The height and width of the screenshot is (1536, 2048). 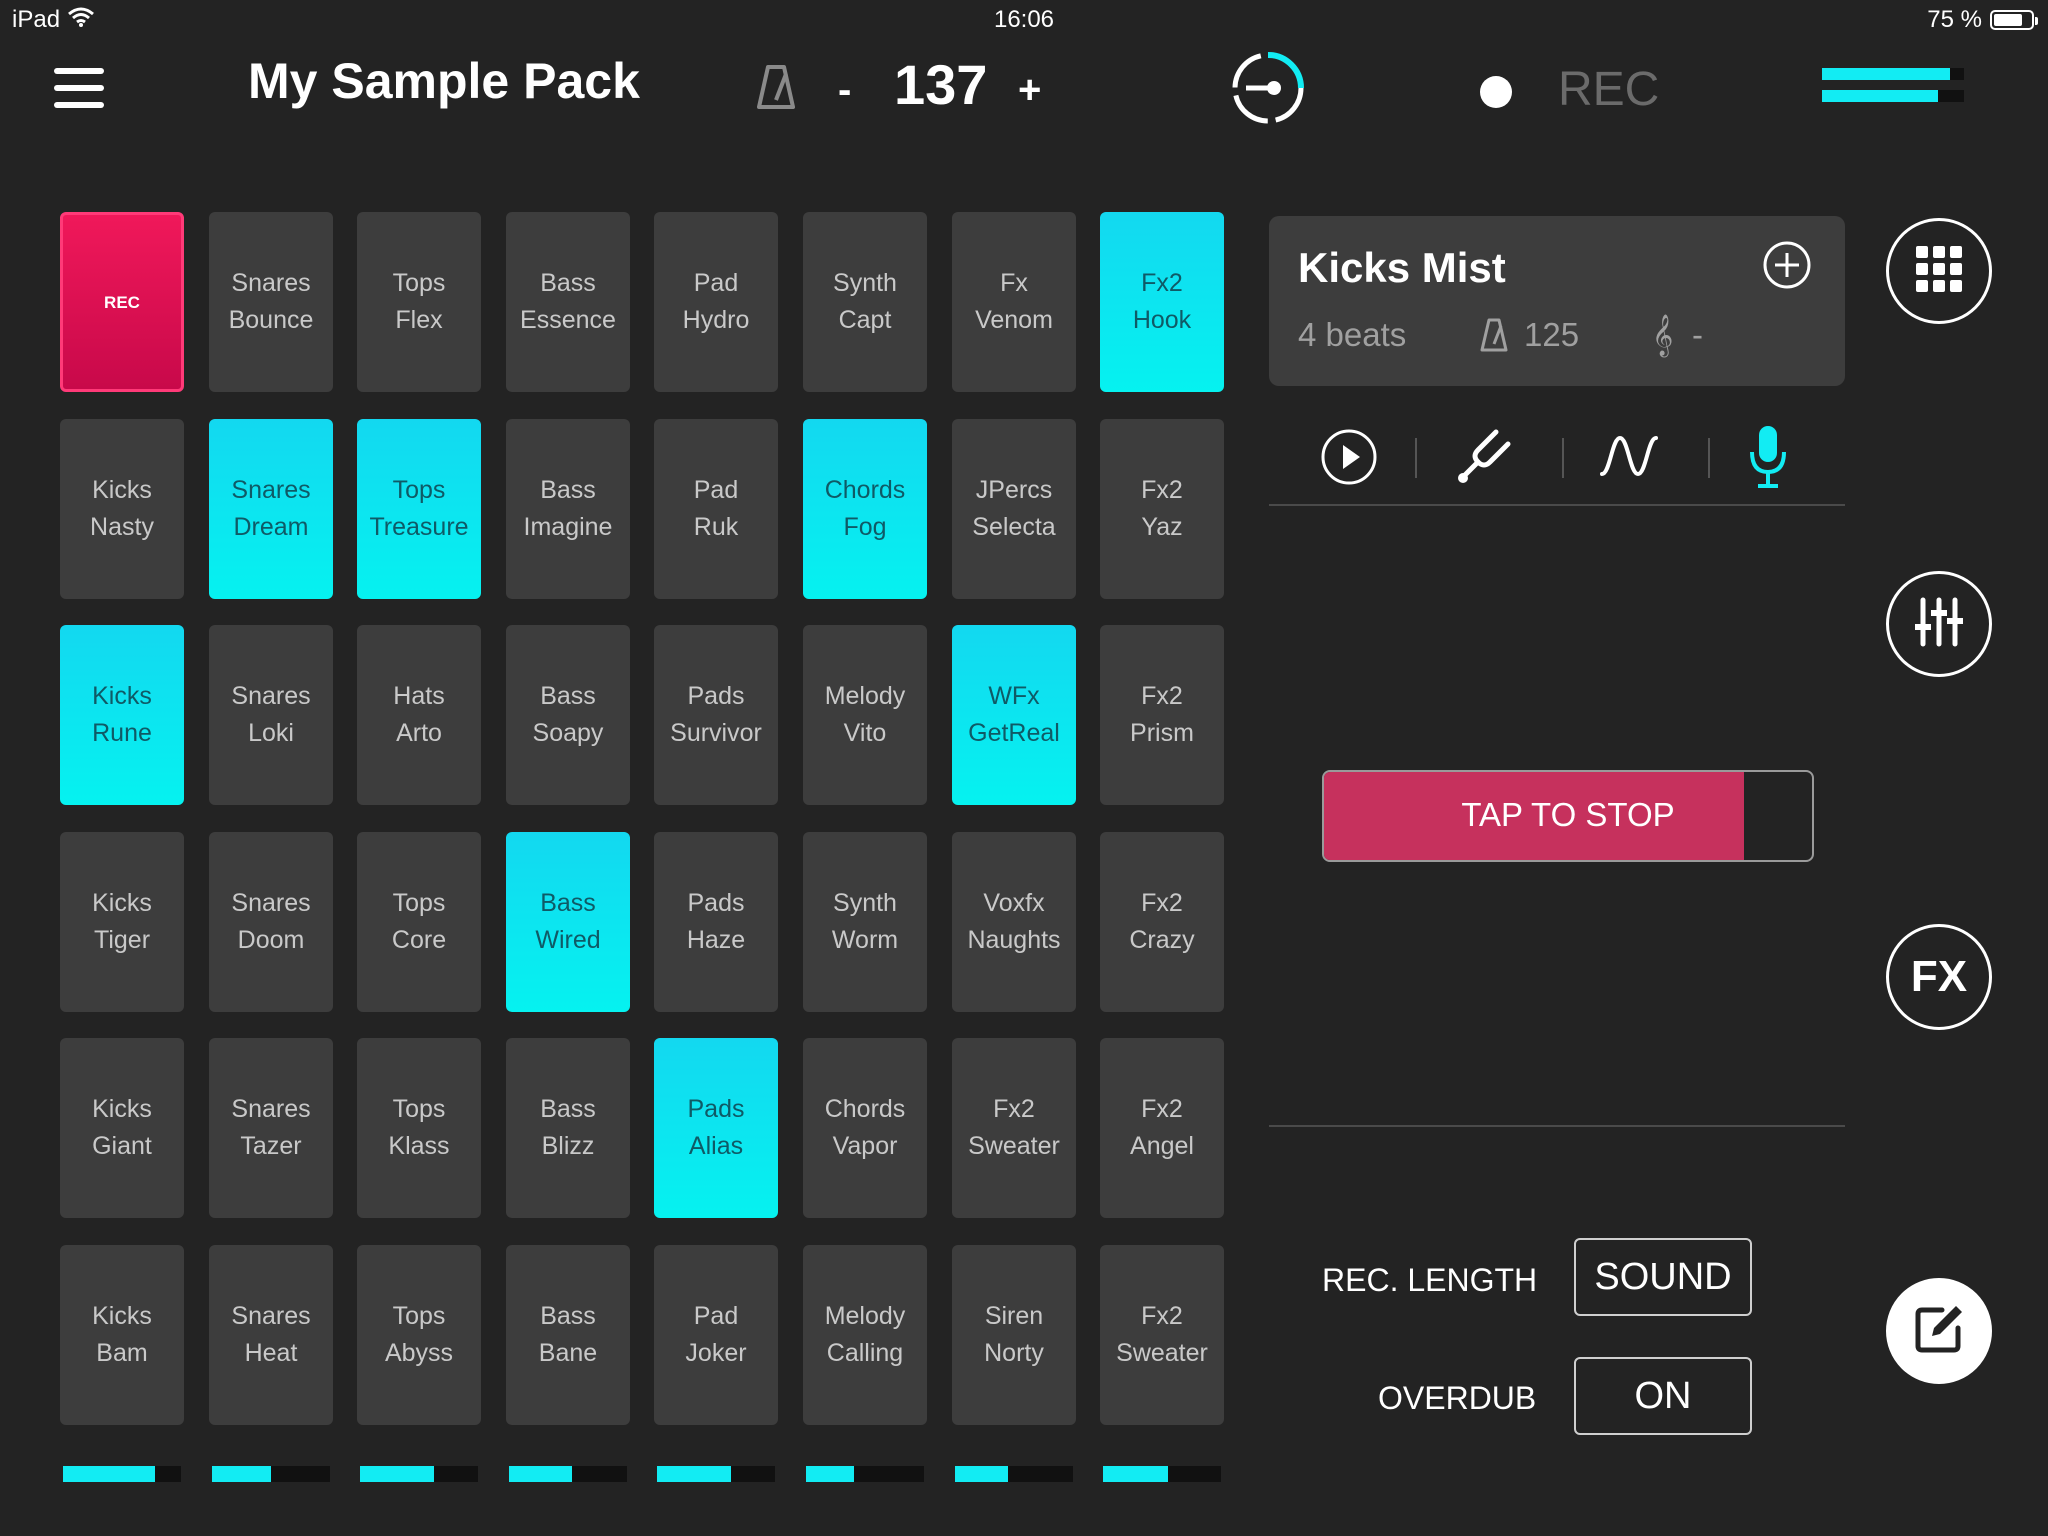 What do you see at coordinates (80, 89) in the screenshot?
I see `hamburger-menu-icon` at bounding box center [80, 89].